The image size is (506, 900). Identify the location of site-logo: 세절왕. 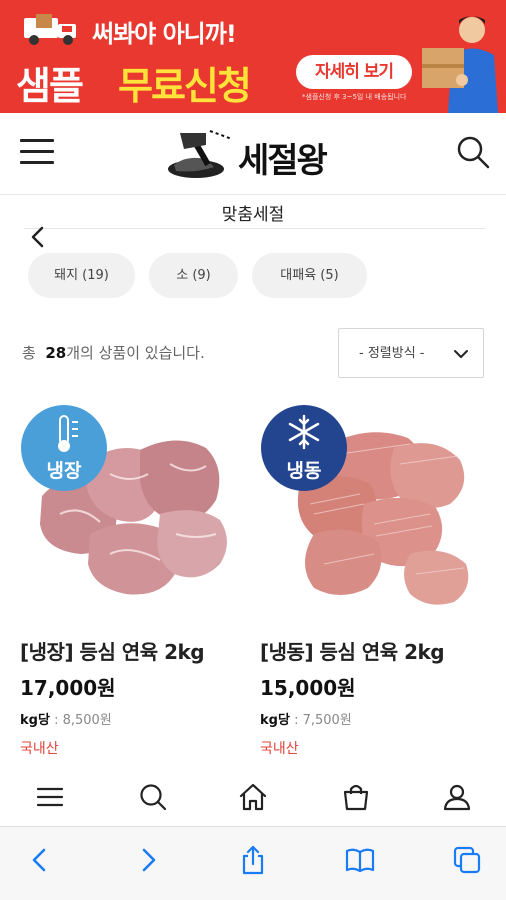
(256, 153).